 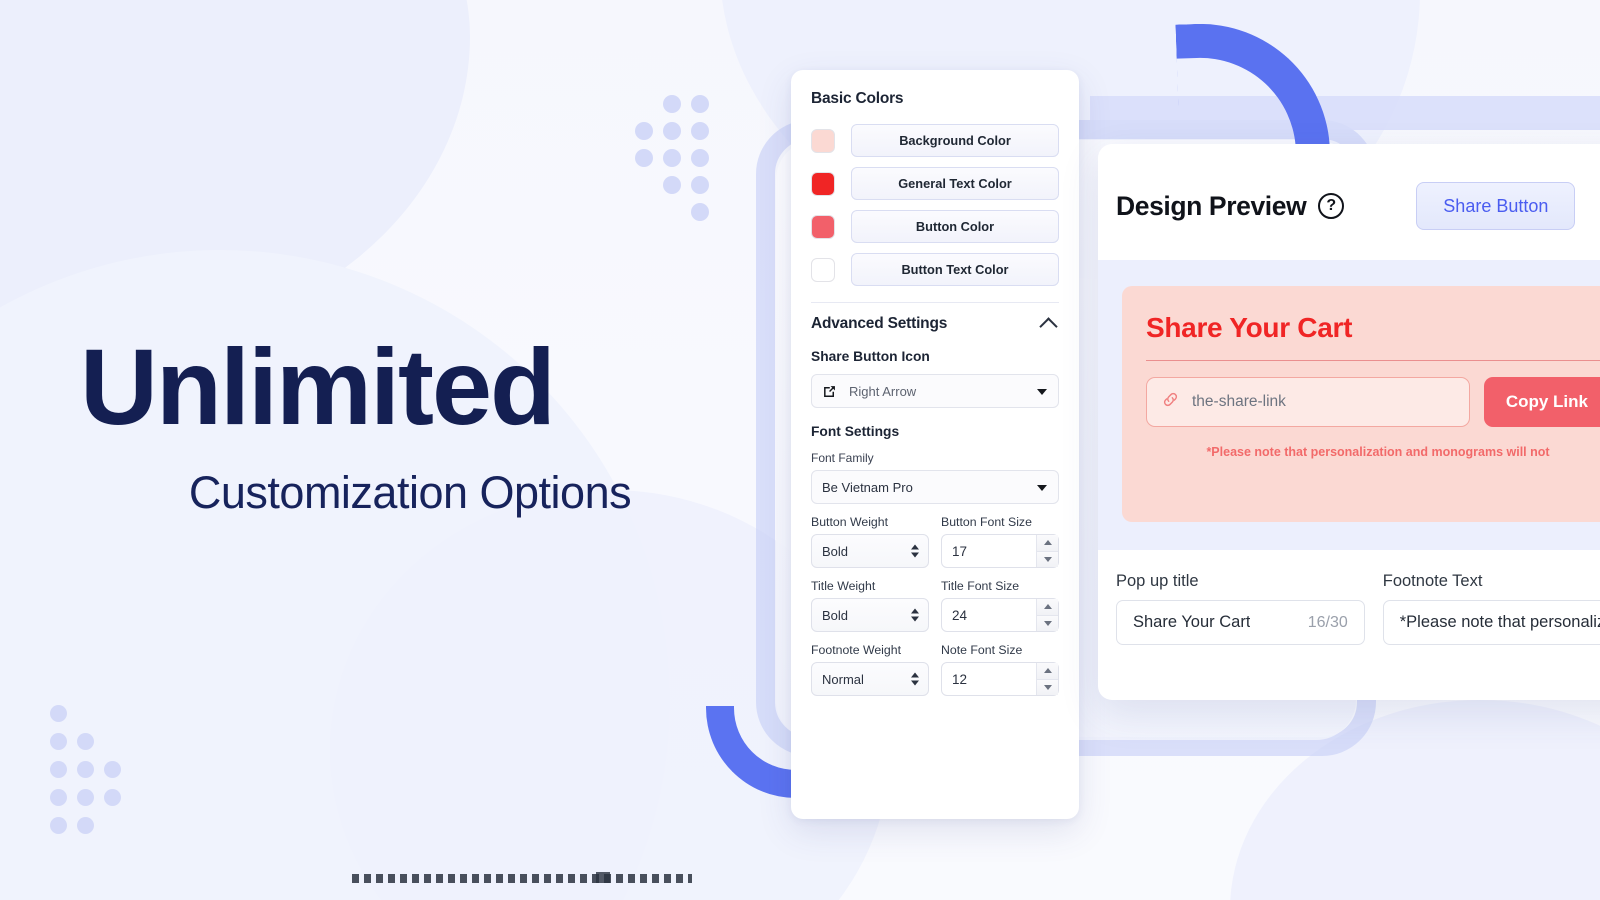 I want to click on footnote-weight-value: Normal, so click(x=843, y=679).